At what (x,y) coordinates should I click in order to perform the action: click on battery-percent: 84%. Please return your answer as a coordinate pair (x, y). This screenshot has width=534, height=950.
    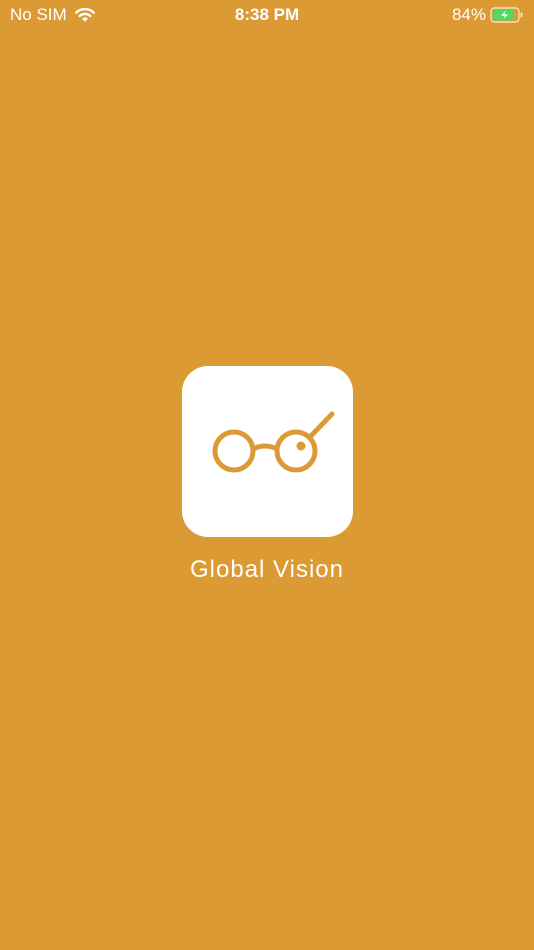
    Looking at the image, I should click on (468, 14).